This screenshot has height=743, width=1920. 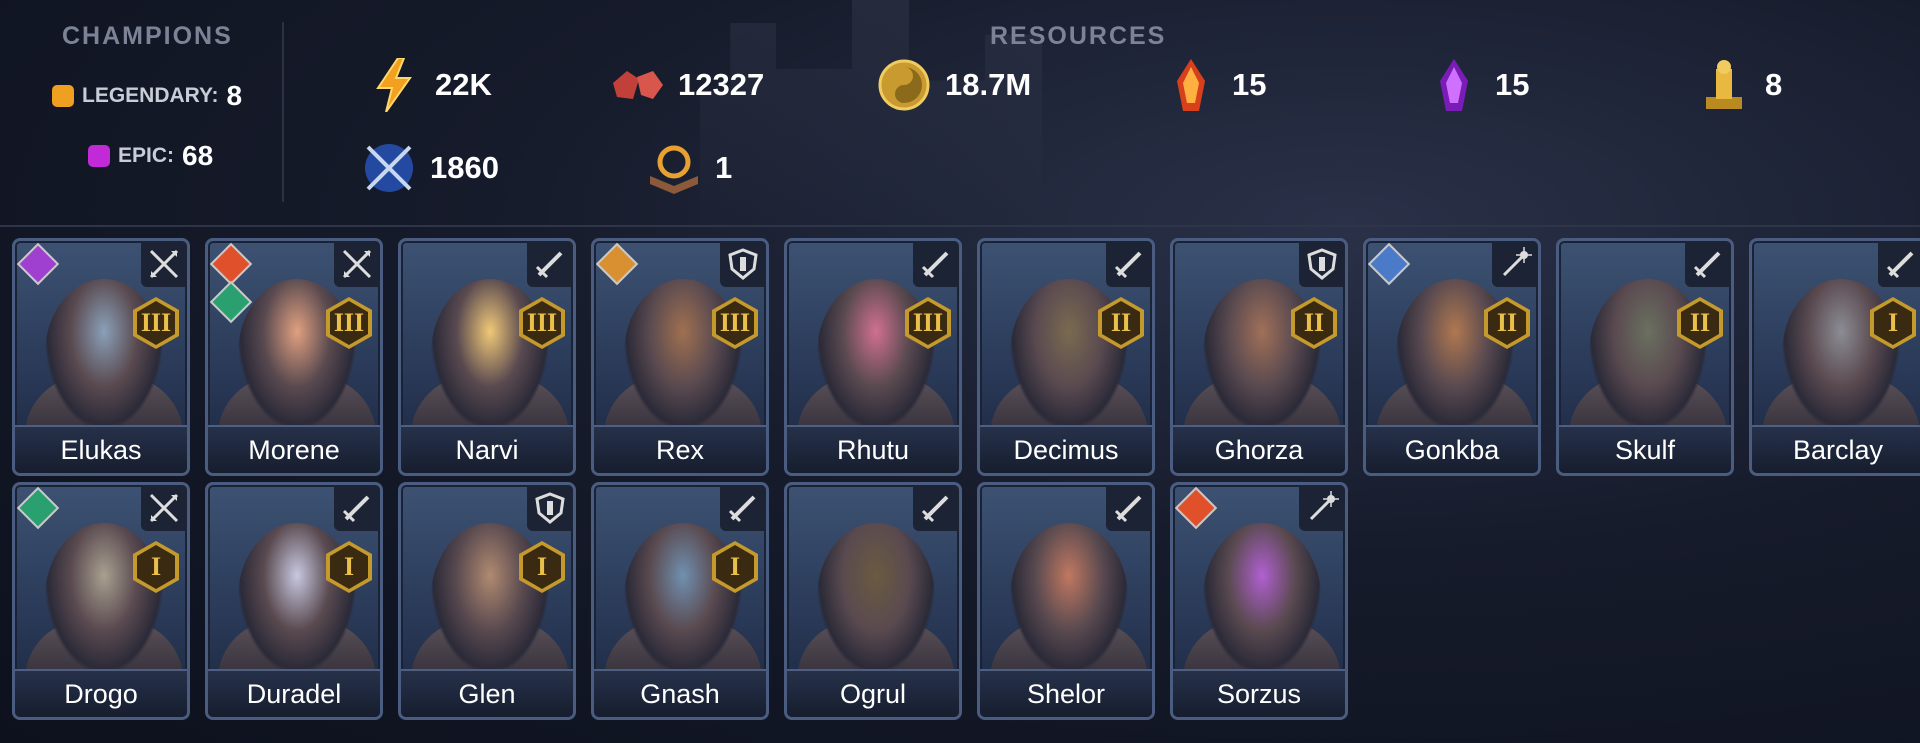 What do you see at coordinates (487, 449) in the screenshot?
I see `champion-name: Narvi` at bounding box center [487, 449].